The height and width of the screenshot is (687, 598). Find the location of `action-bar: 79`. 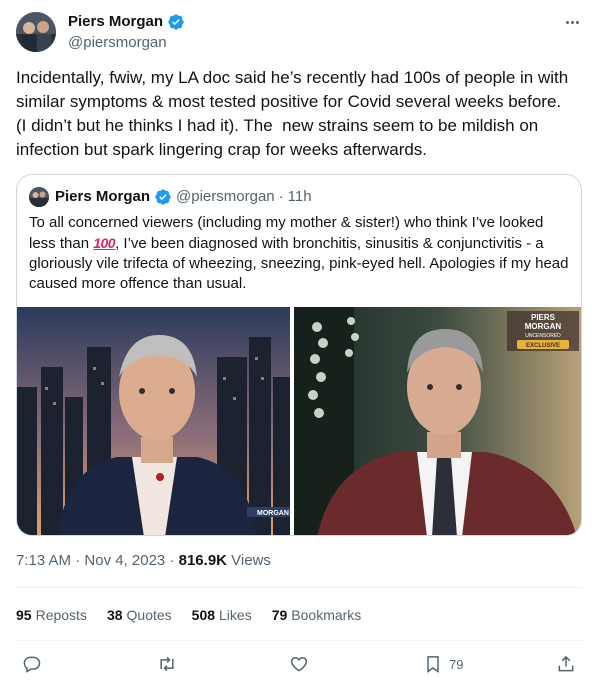

action-bar: 79 is located at coordinates (299, 665).